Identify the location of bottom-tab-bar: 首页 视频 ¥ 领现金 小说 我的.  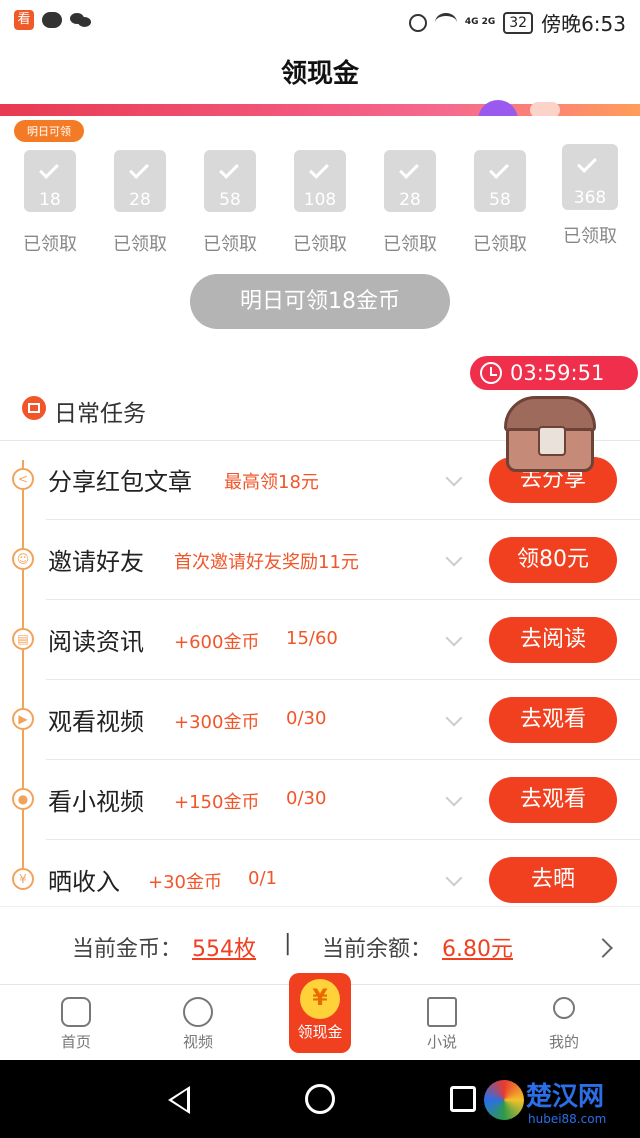
(320, 1017).